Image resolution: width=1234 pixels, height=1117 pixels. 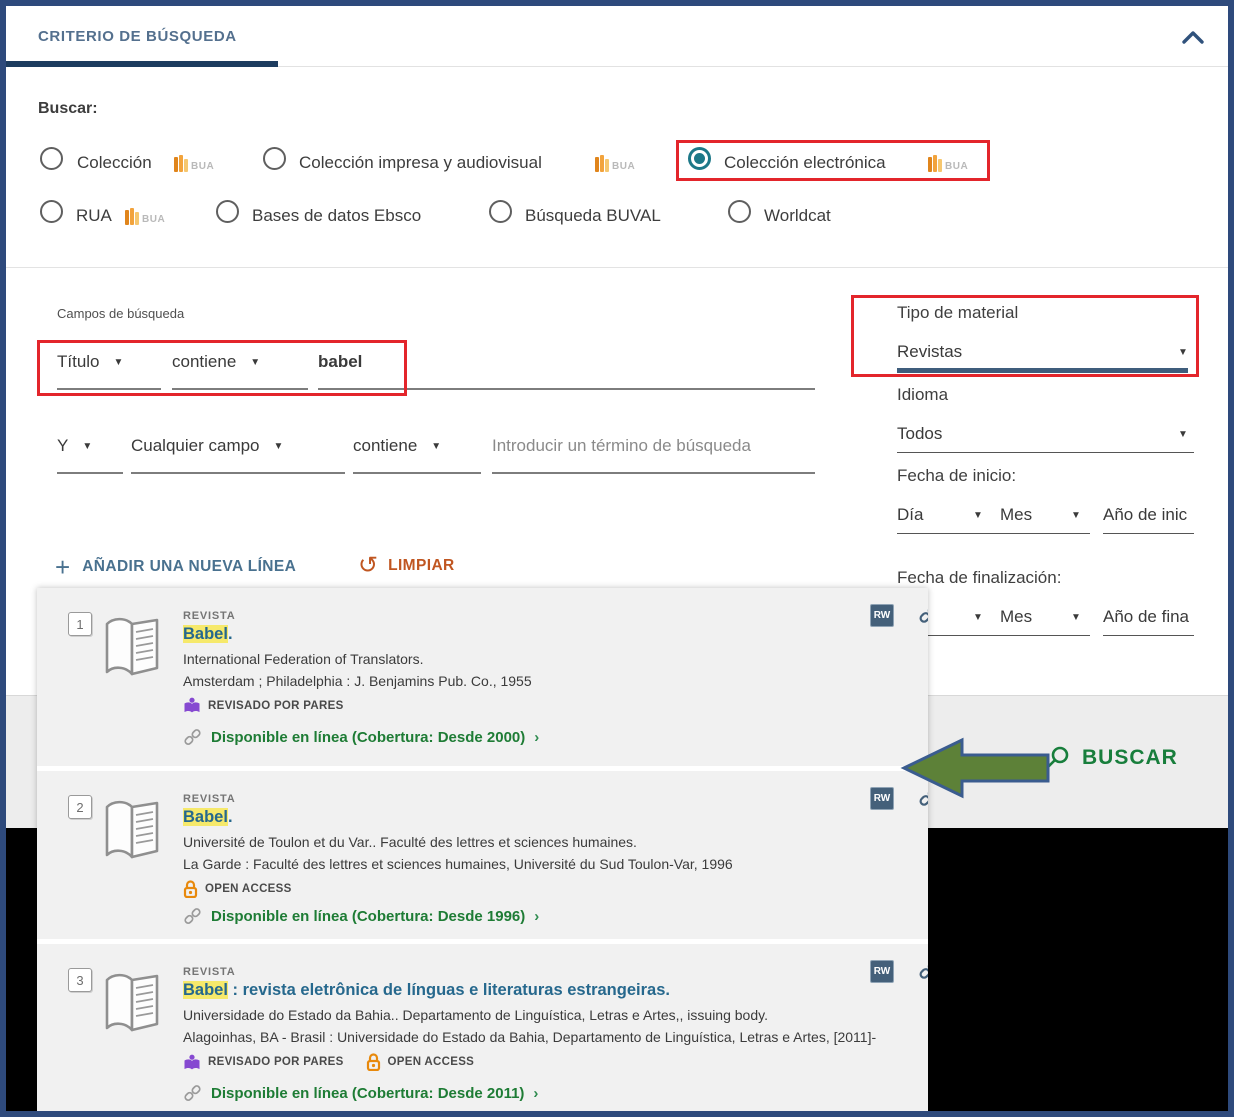 What do you see at coordinates (207, 446) in the screenshot?
I see `field-select-2: Cualquier campo ▼` at bounding box center [207, 446].